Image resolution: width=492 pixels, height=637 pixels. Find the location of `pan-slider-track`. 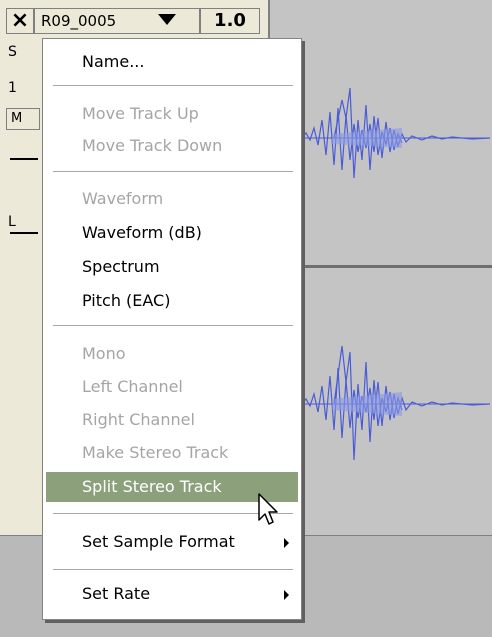

pan-slider-track is located at coordinates (24, 233).